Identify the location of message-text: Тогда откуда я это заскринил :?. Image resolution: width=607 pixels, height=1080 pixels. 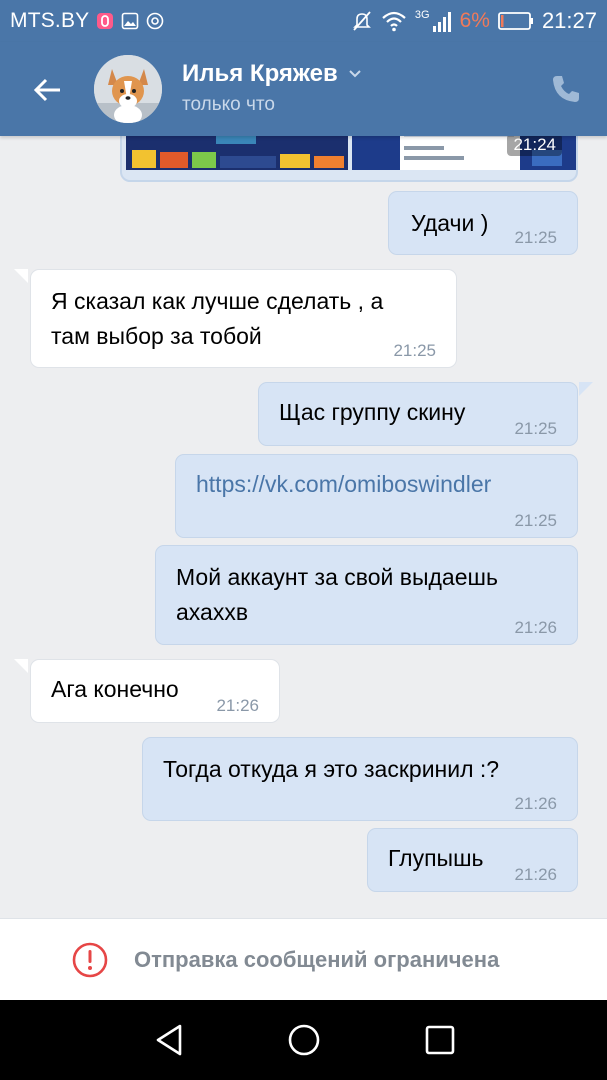
(331, 769).